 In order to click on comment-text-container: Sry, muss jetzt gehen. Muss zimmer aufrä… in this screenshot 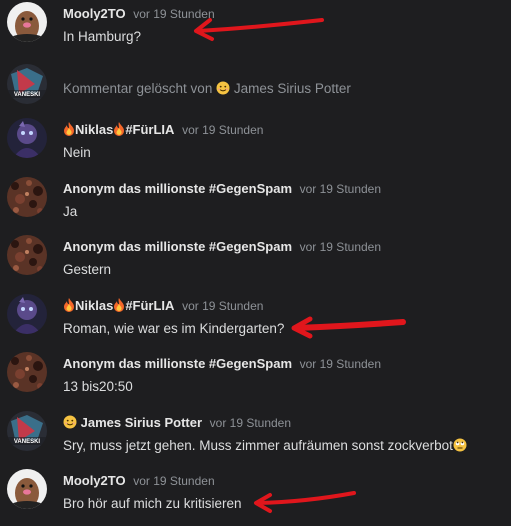, I will do `click(265, 447)`.